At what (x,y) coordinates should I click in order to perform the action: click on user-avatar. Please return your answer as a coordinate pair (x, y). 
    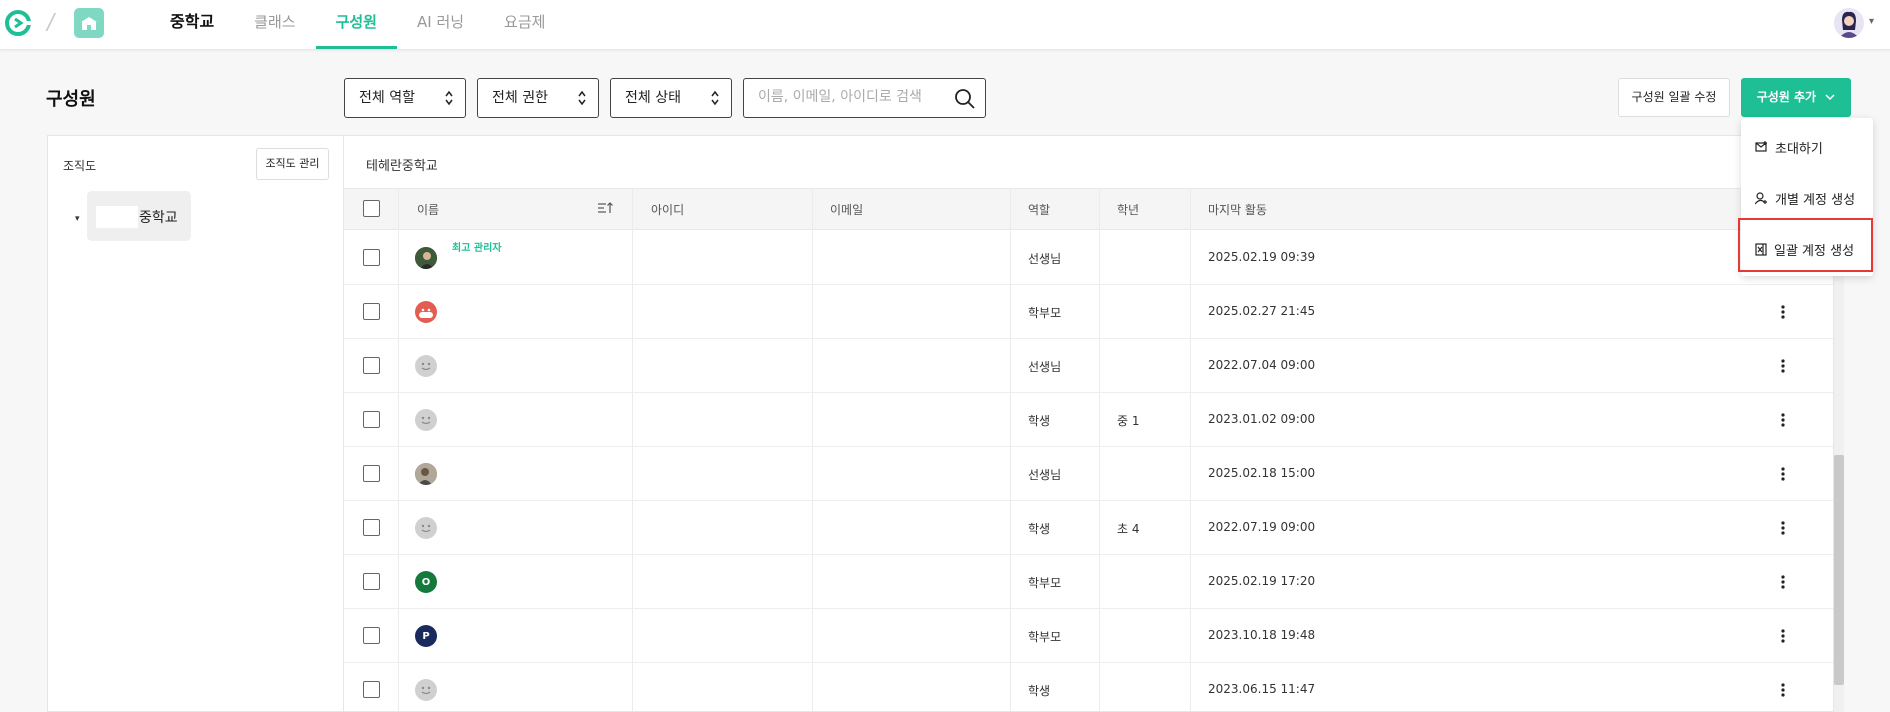
    Looking at the image, I should click on (1849, 23).